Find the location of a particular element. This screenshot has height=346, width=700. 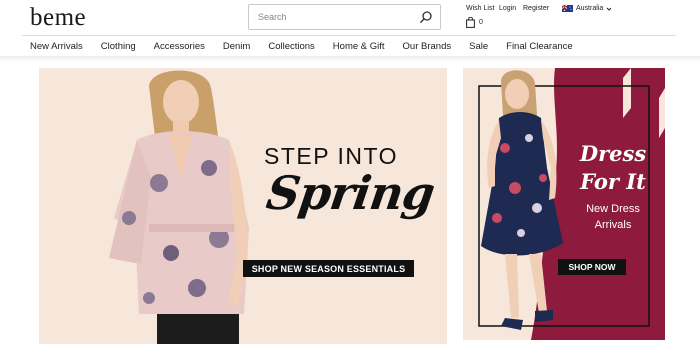

side-subtitle: New Dress Arrivals is located at coordinates (613, 217).